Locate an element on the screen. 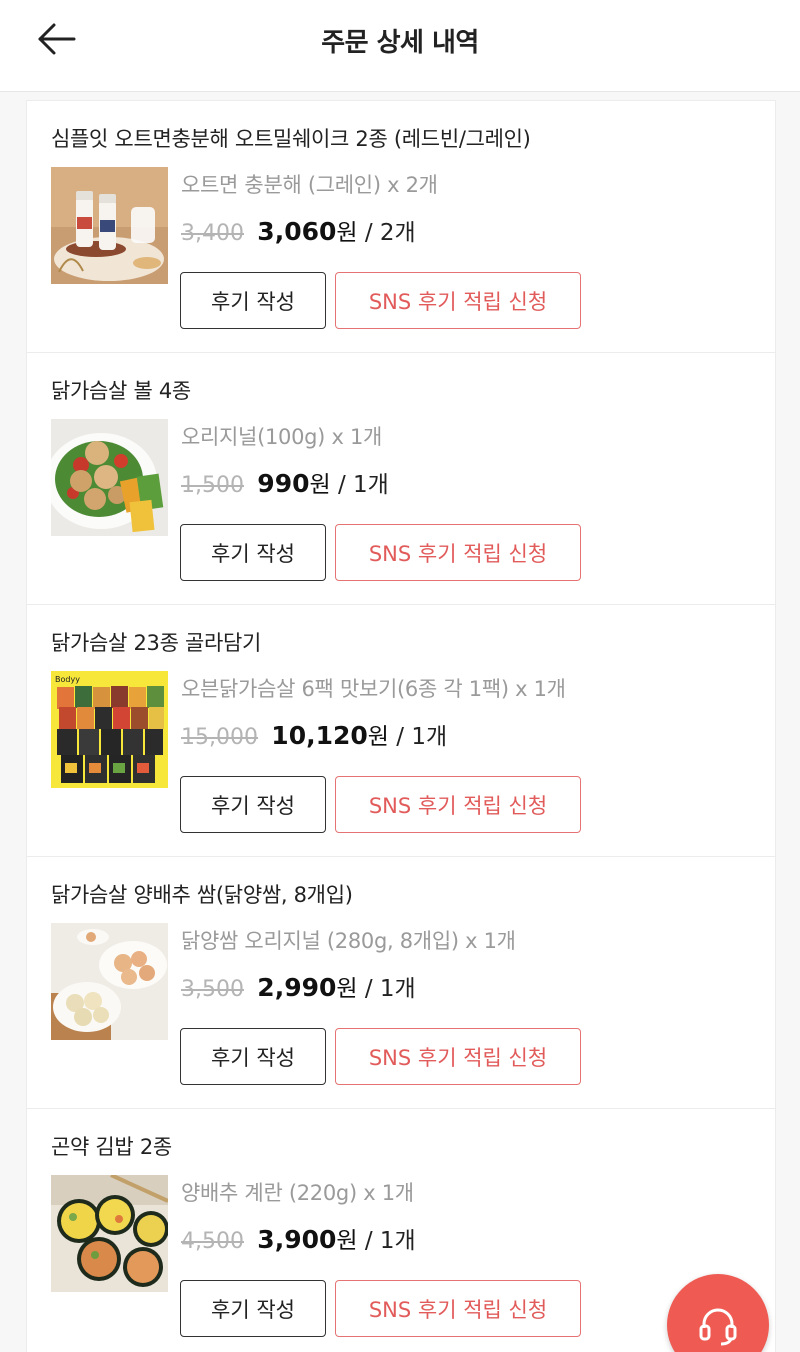 This screenshot has width=800, height=1352. product-name: 곤약 김밥 2종 is located at coordinates (111, 1147).